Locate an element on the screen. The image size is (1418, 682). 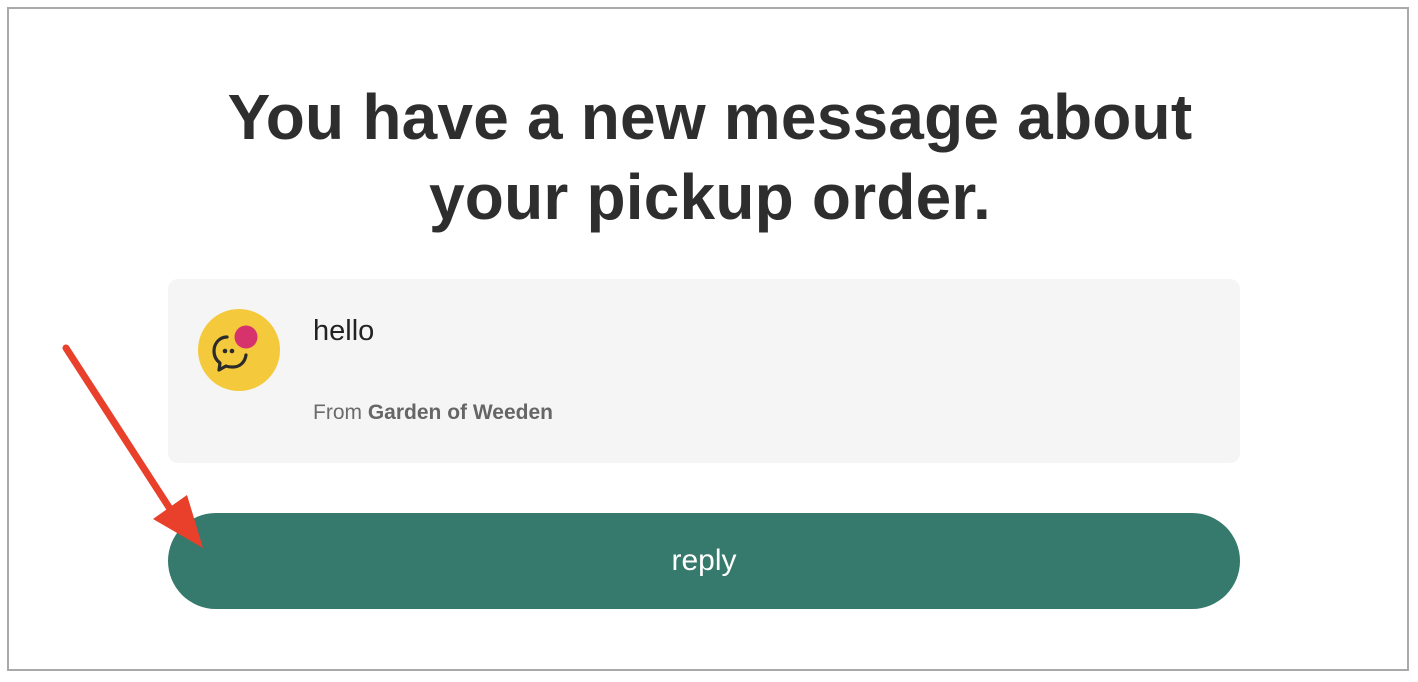
sender-line: From Garden of Weeden is located at coordinates (433, 413).